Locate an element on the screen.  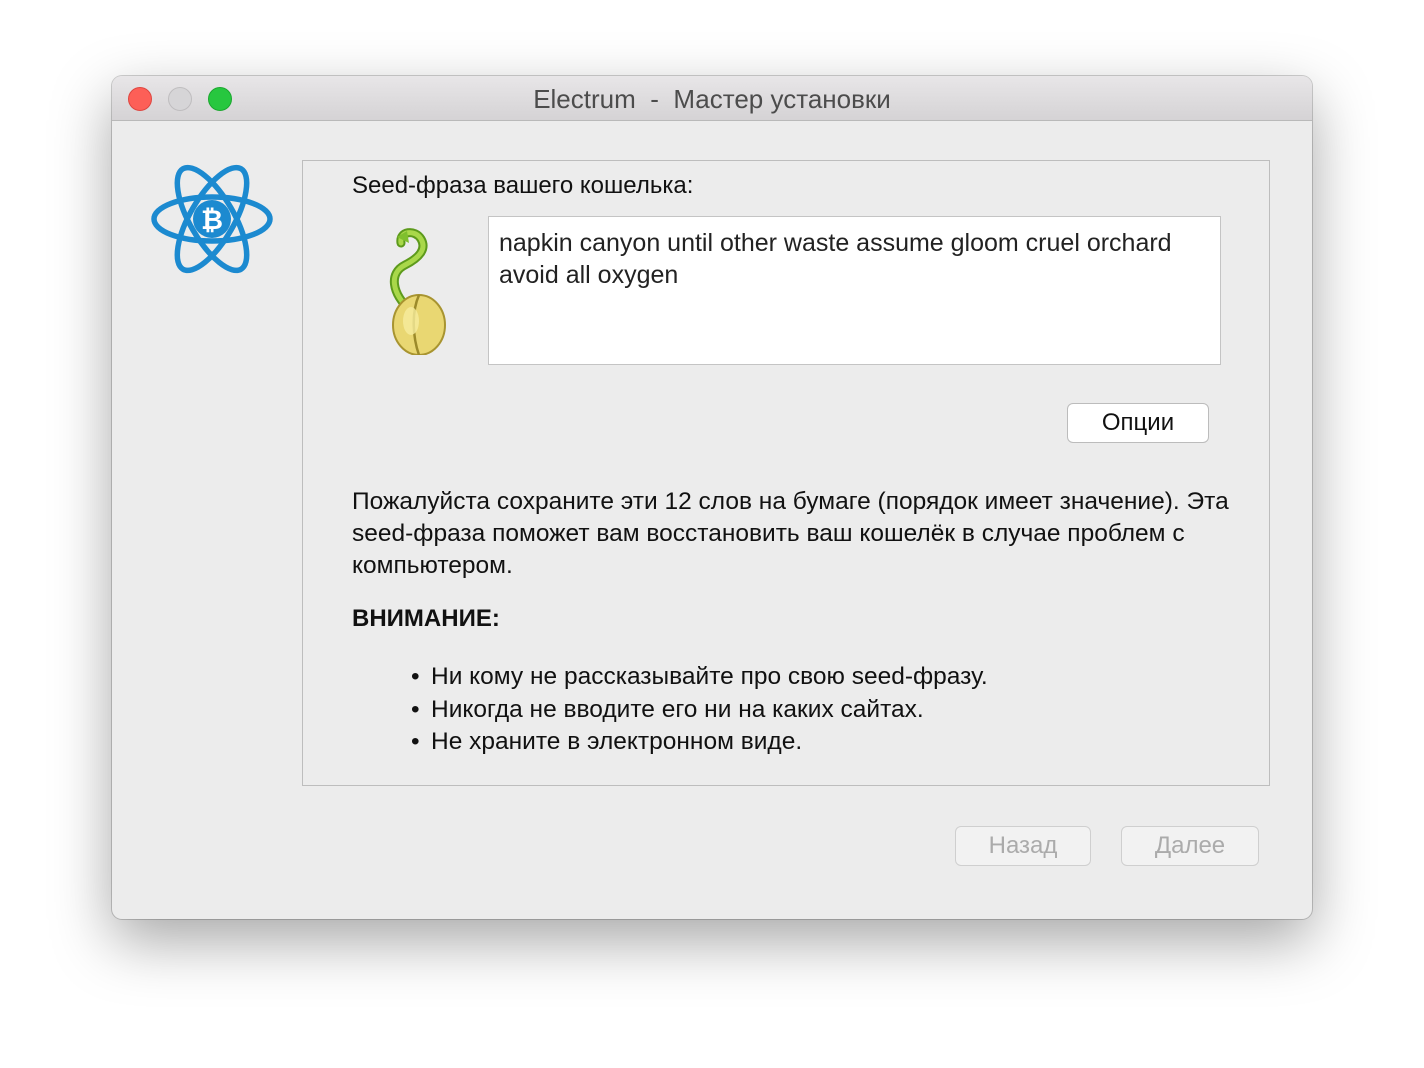
title-bar: Electrum - Мастер установки is located at coordinates (712, 98).